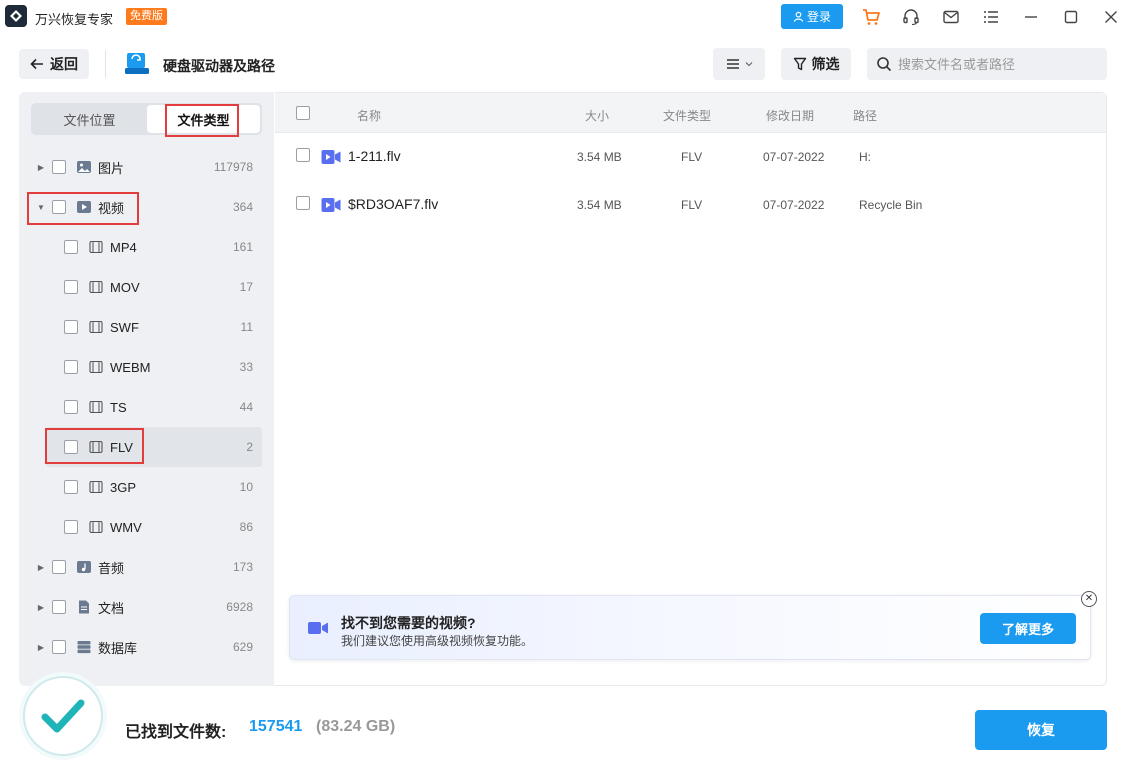  What do you see at coordinates (105, 64) in the screenshot?
I see `toolbar-divider` at bounding box center [105, 64].